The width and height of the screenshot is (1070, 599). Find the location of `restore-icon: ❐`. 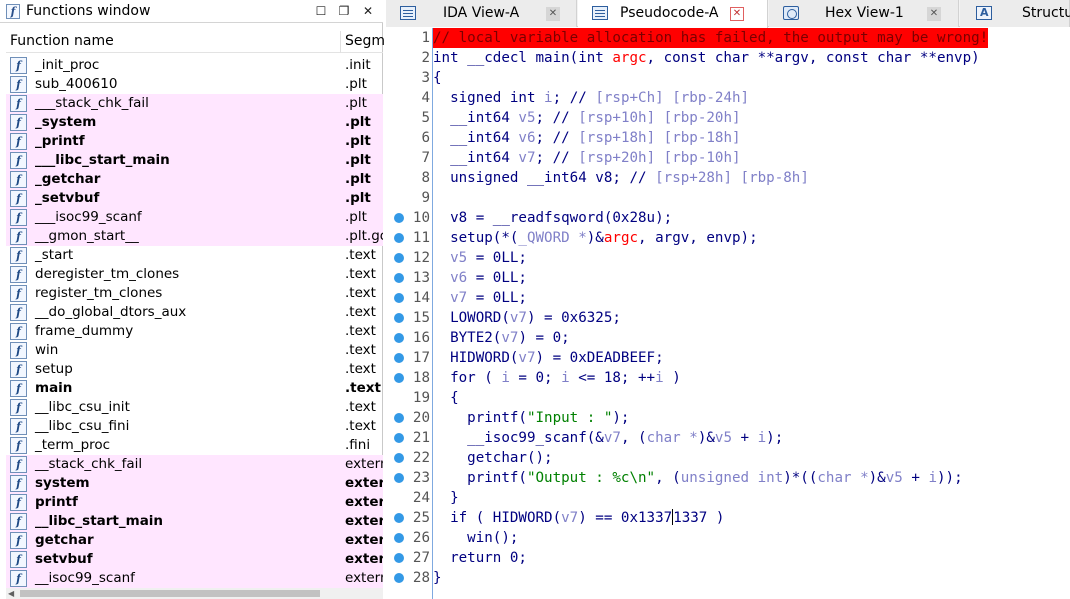

restore-icon: ❐ is located at coordinates (344, 11).